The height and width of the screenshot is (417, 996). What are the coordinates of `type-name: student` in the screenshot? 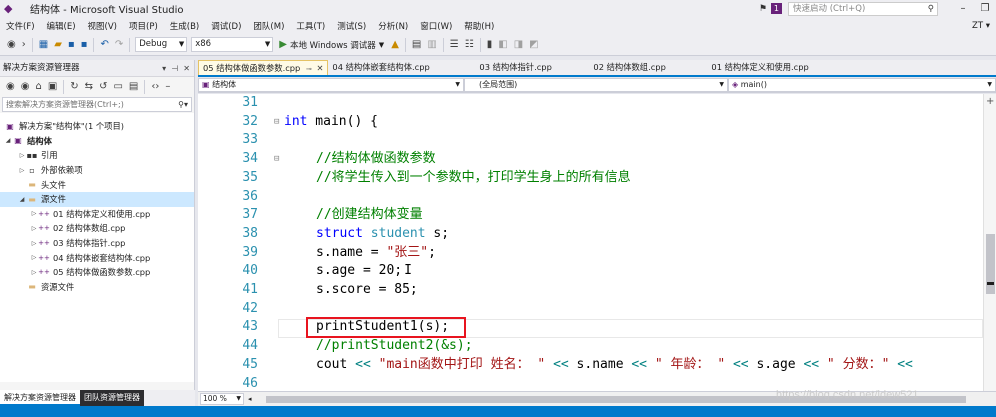 It's located at (398, 233).